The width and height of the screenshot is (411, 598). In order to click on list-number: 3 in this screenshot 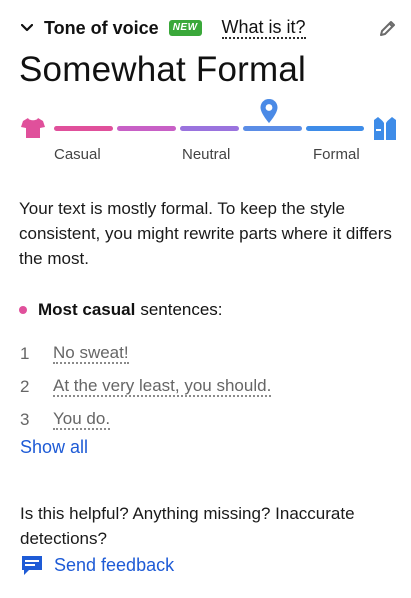, I will do `click(25, 419)`.